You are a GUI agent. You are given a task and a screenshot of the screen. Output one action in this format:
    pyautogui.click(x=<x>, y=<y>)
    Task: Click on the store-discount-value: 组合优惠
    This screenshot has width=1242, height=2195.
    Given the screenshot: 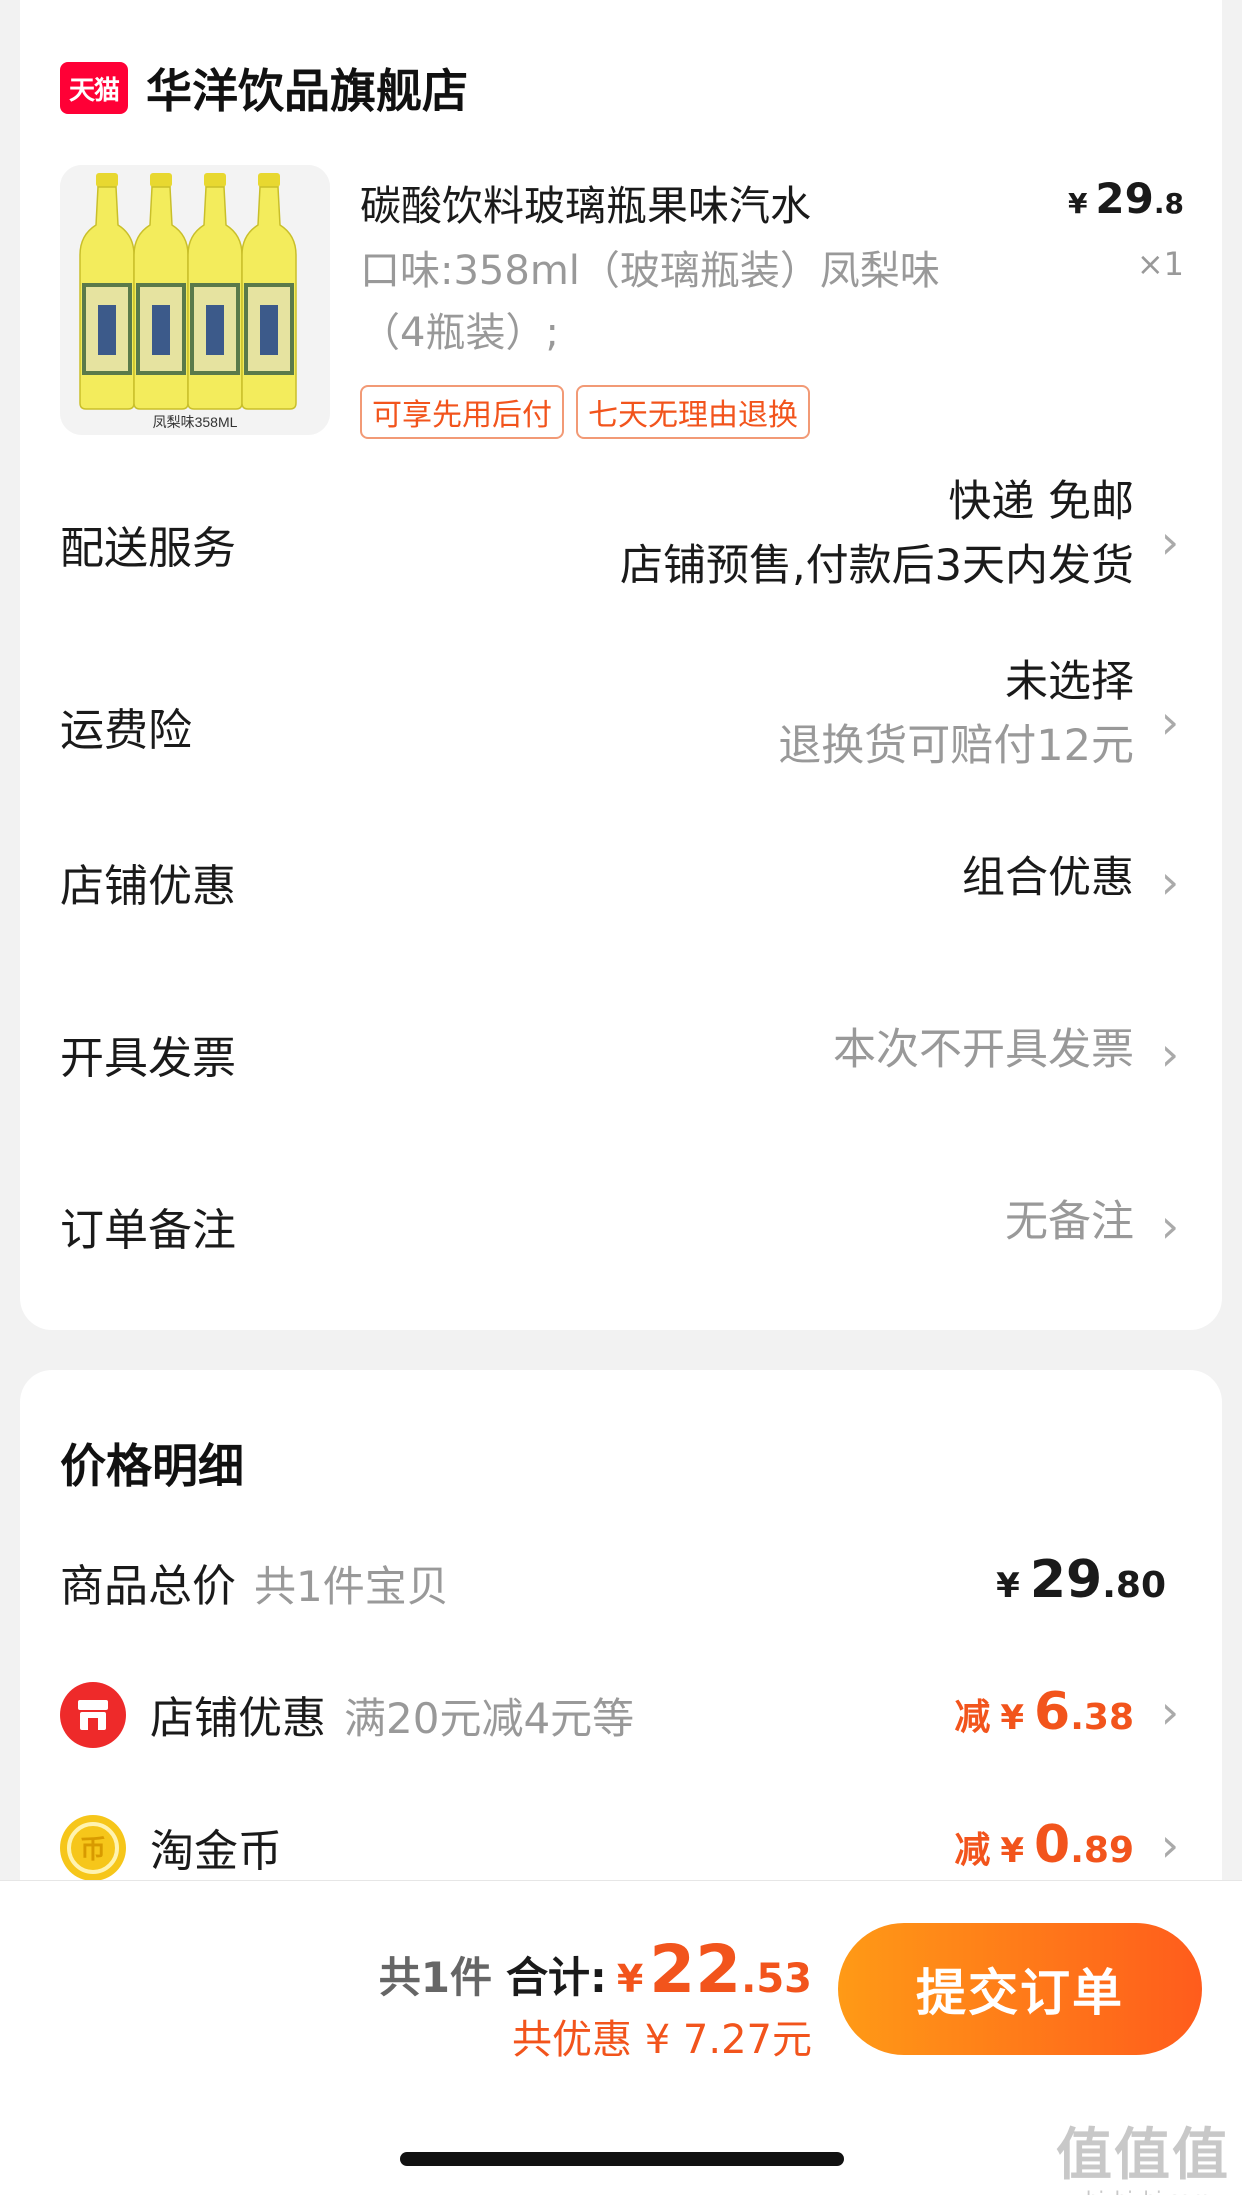 What is the action you would take?
    pyautogui.click(x=1048, y=878)
    